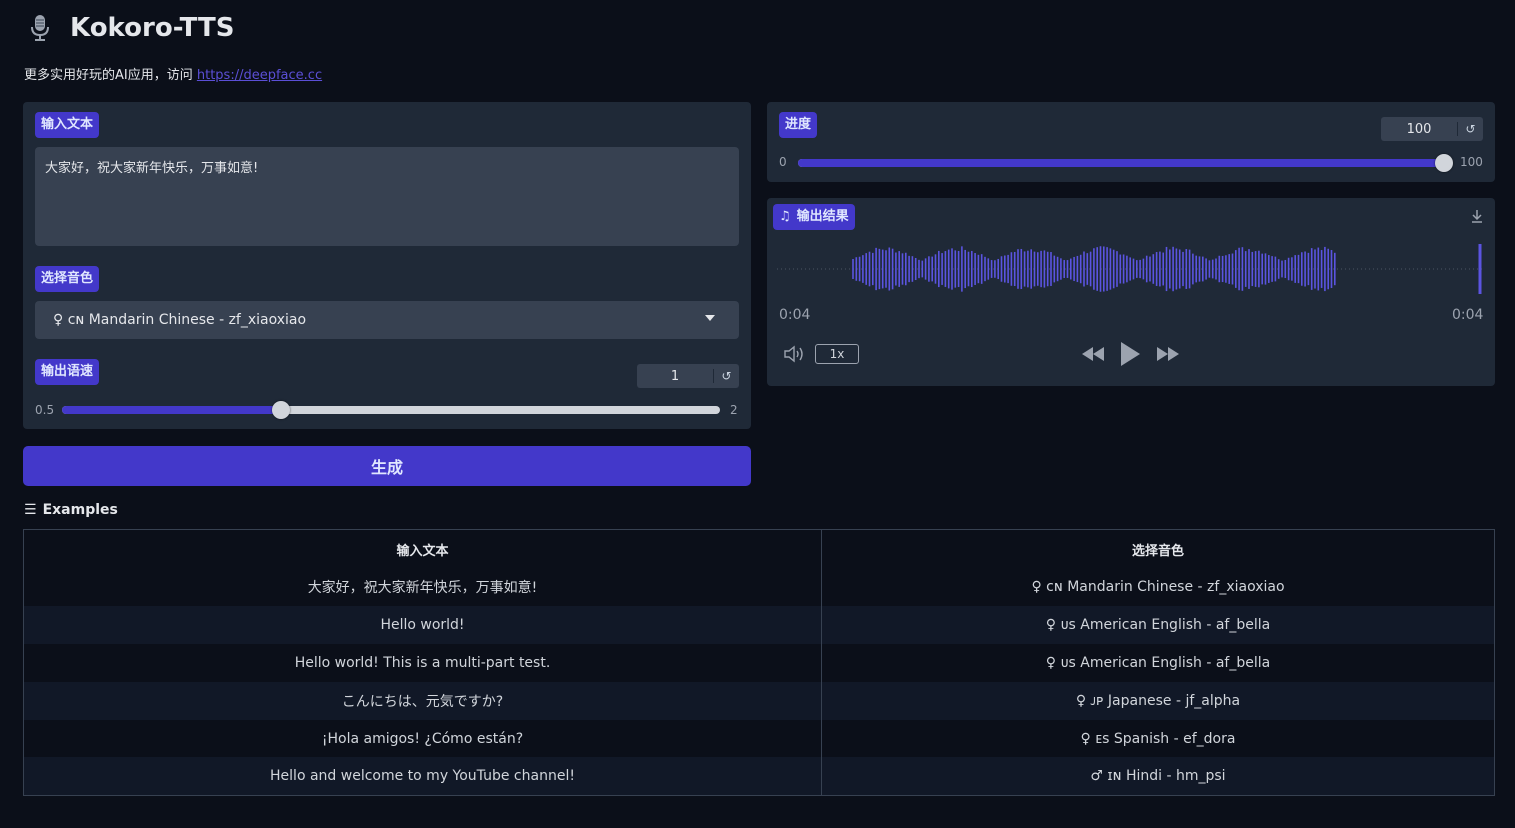 Image resolution: width=1515 pixels, height=828 pixels. Describe the element at coordinates (710, 318) in the screenshot. I see `chevron-down-icon` at that location.